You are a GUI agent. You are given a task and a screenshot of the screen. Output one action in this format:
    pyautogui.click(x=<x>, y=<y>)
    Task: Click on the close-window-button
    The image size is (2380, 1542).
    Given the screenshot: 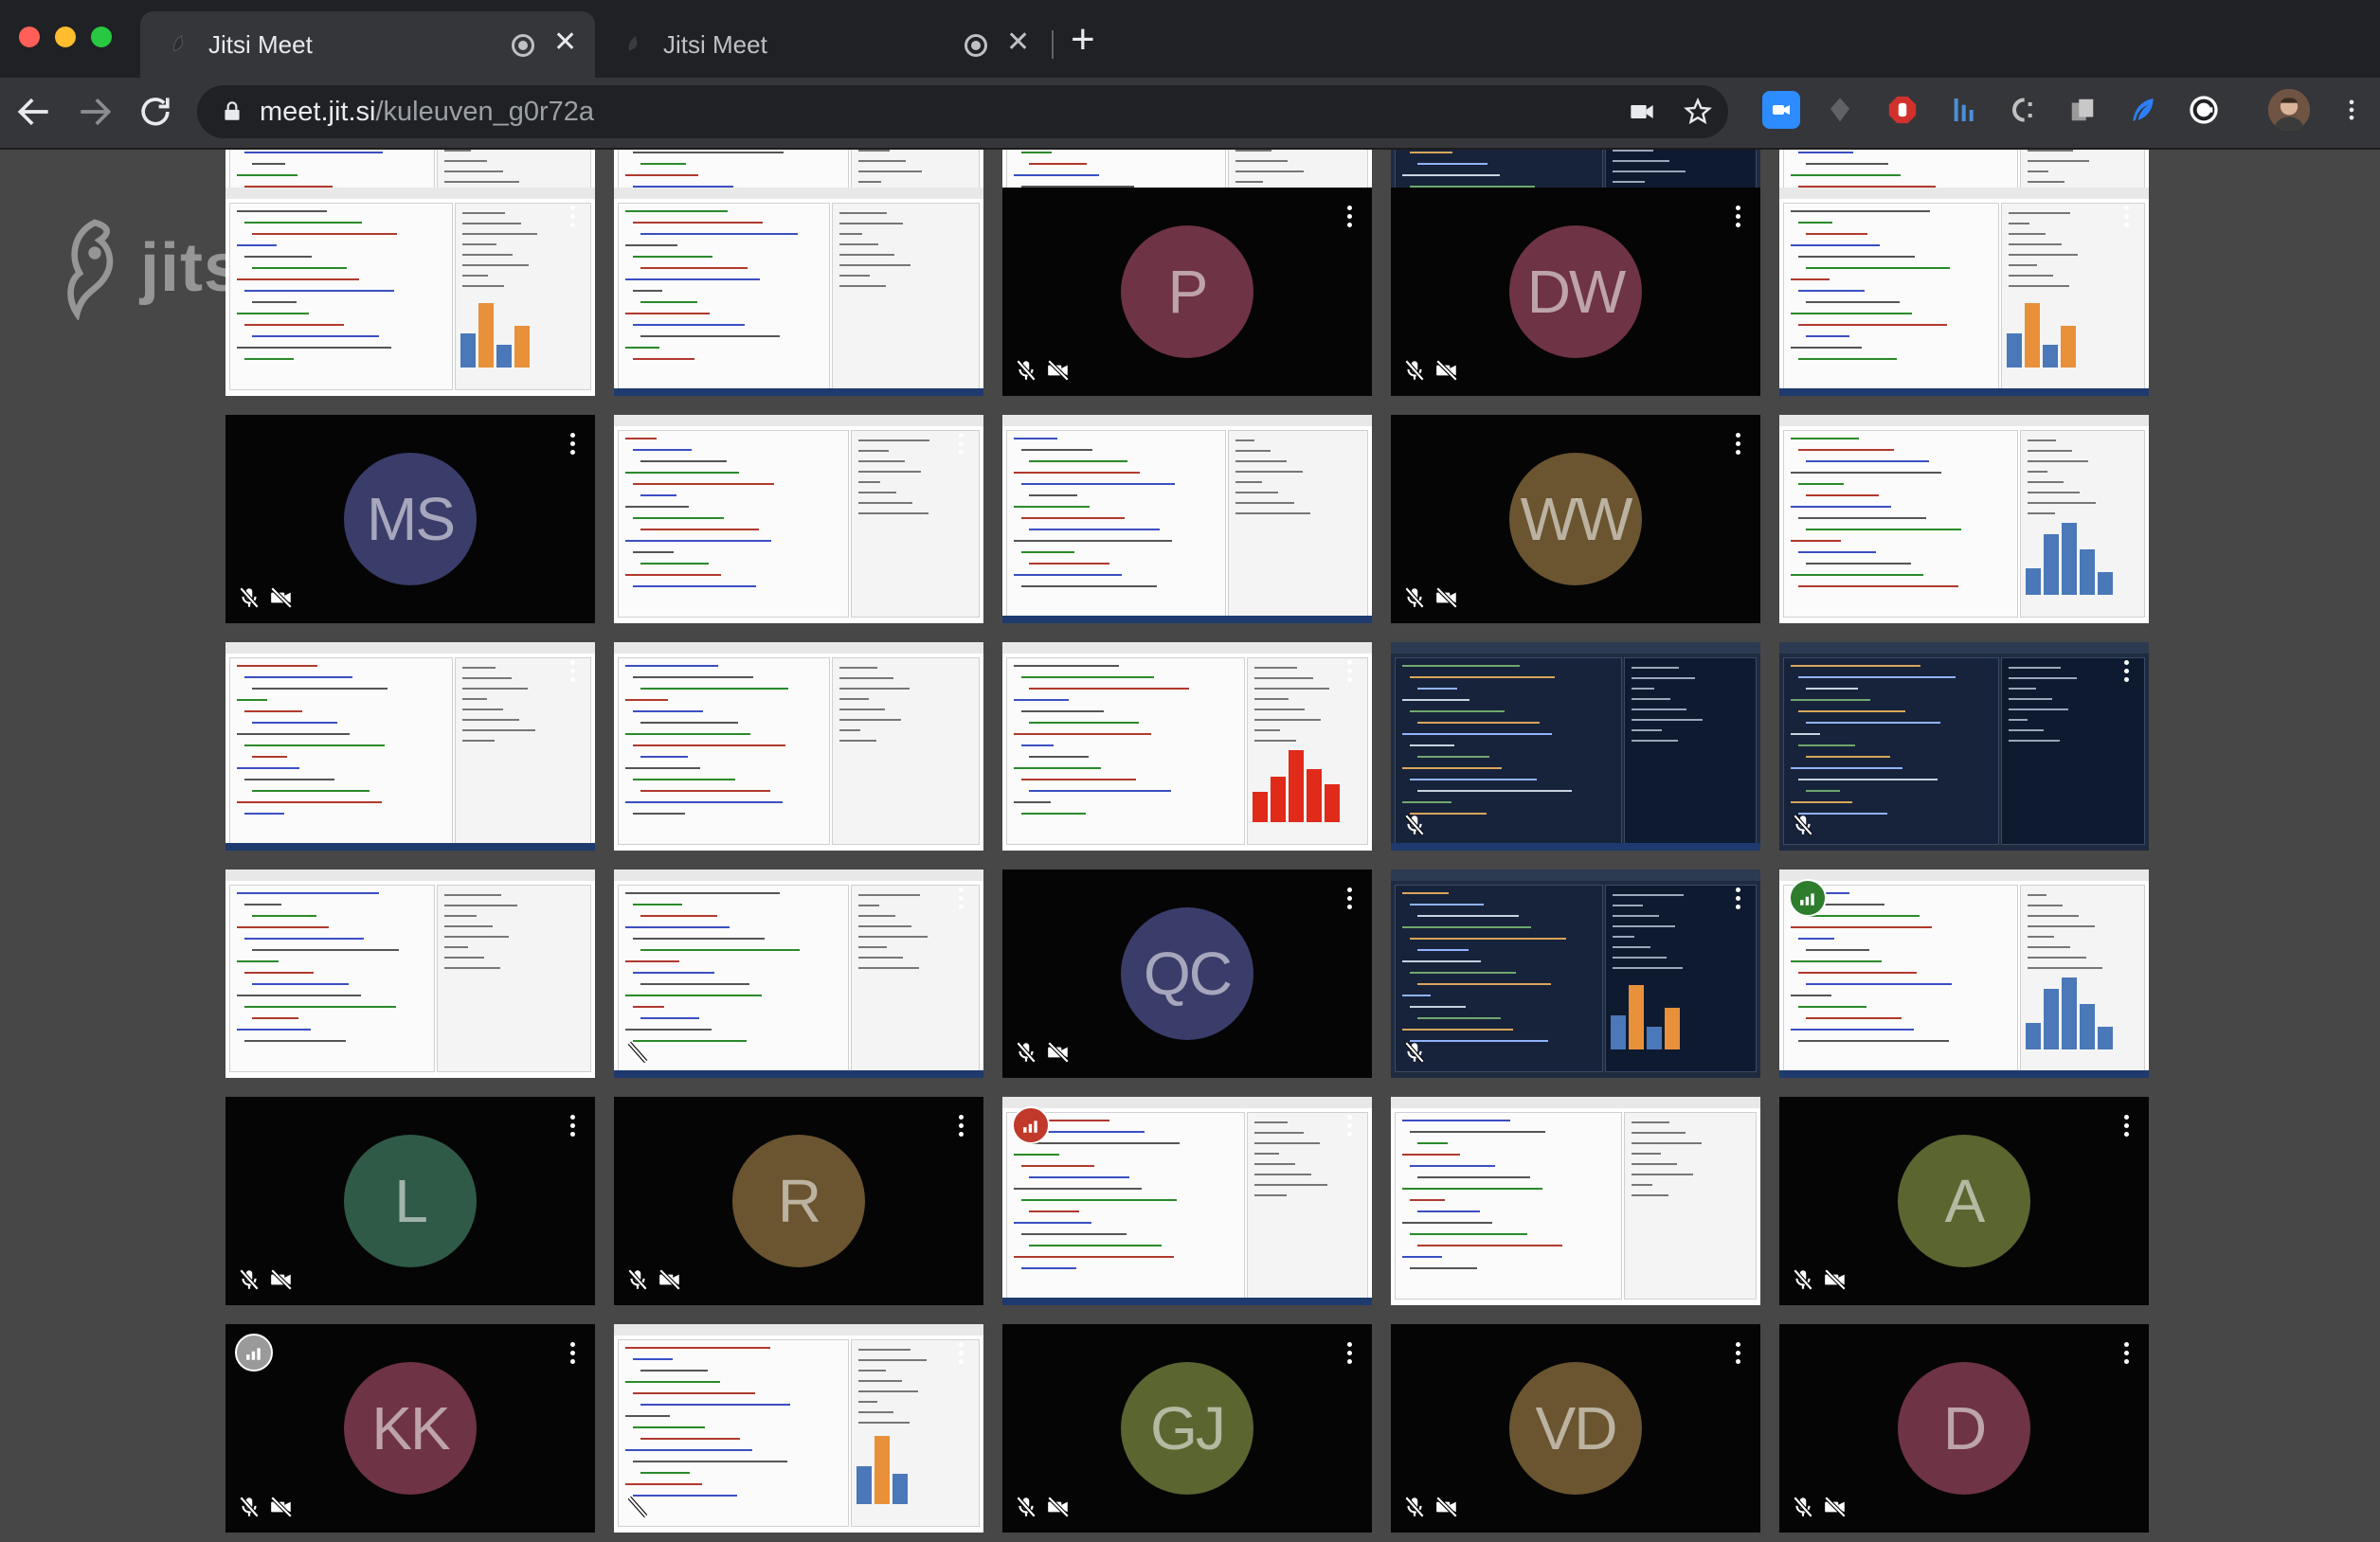 What is the action you would take?
    pyautogui.click(x=29, y=37)
    